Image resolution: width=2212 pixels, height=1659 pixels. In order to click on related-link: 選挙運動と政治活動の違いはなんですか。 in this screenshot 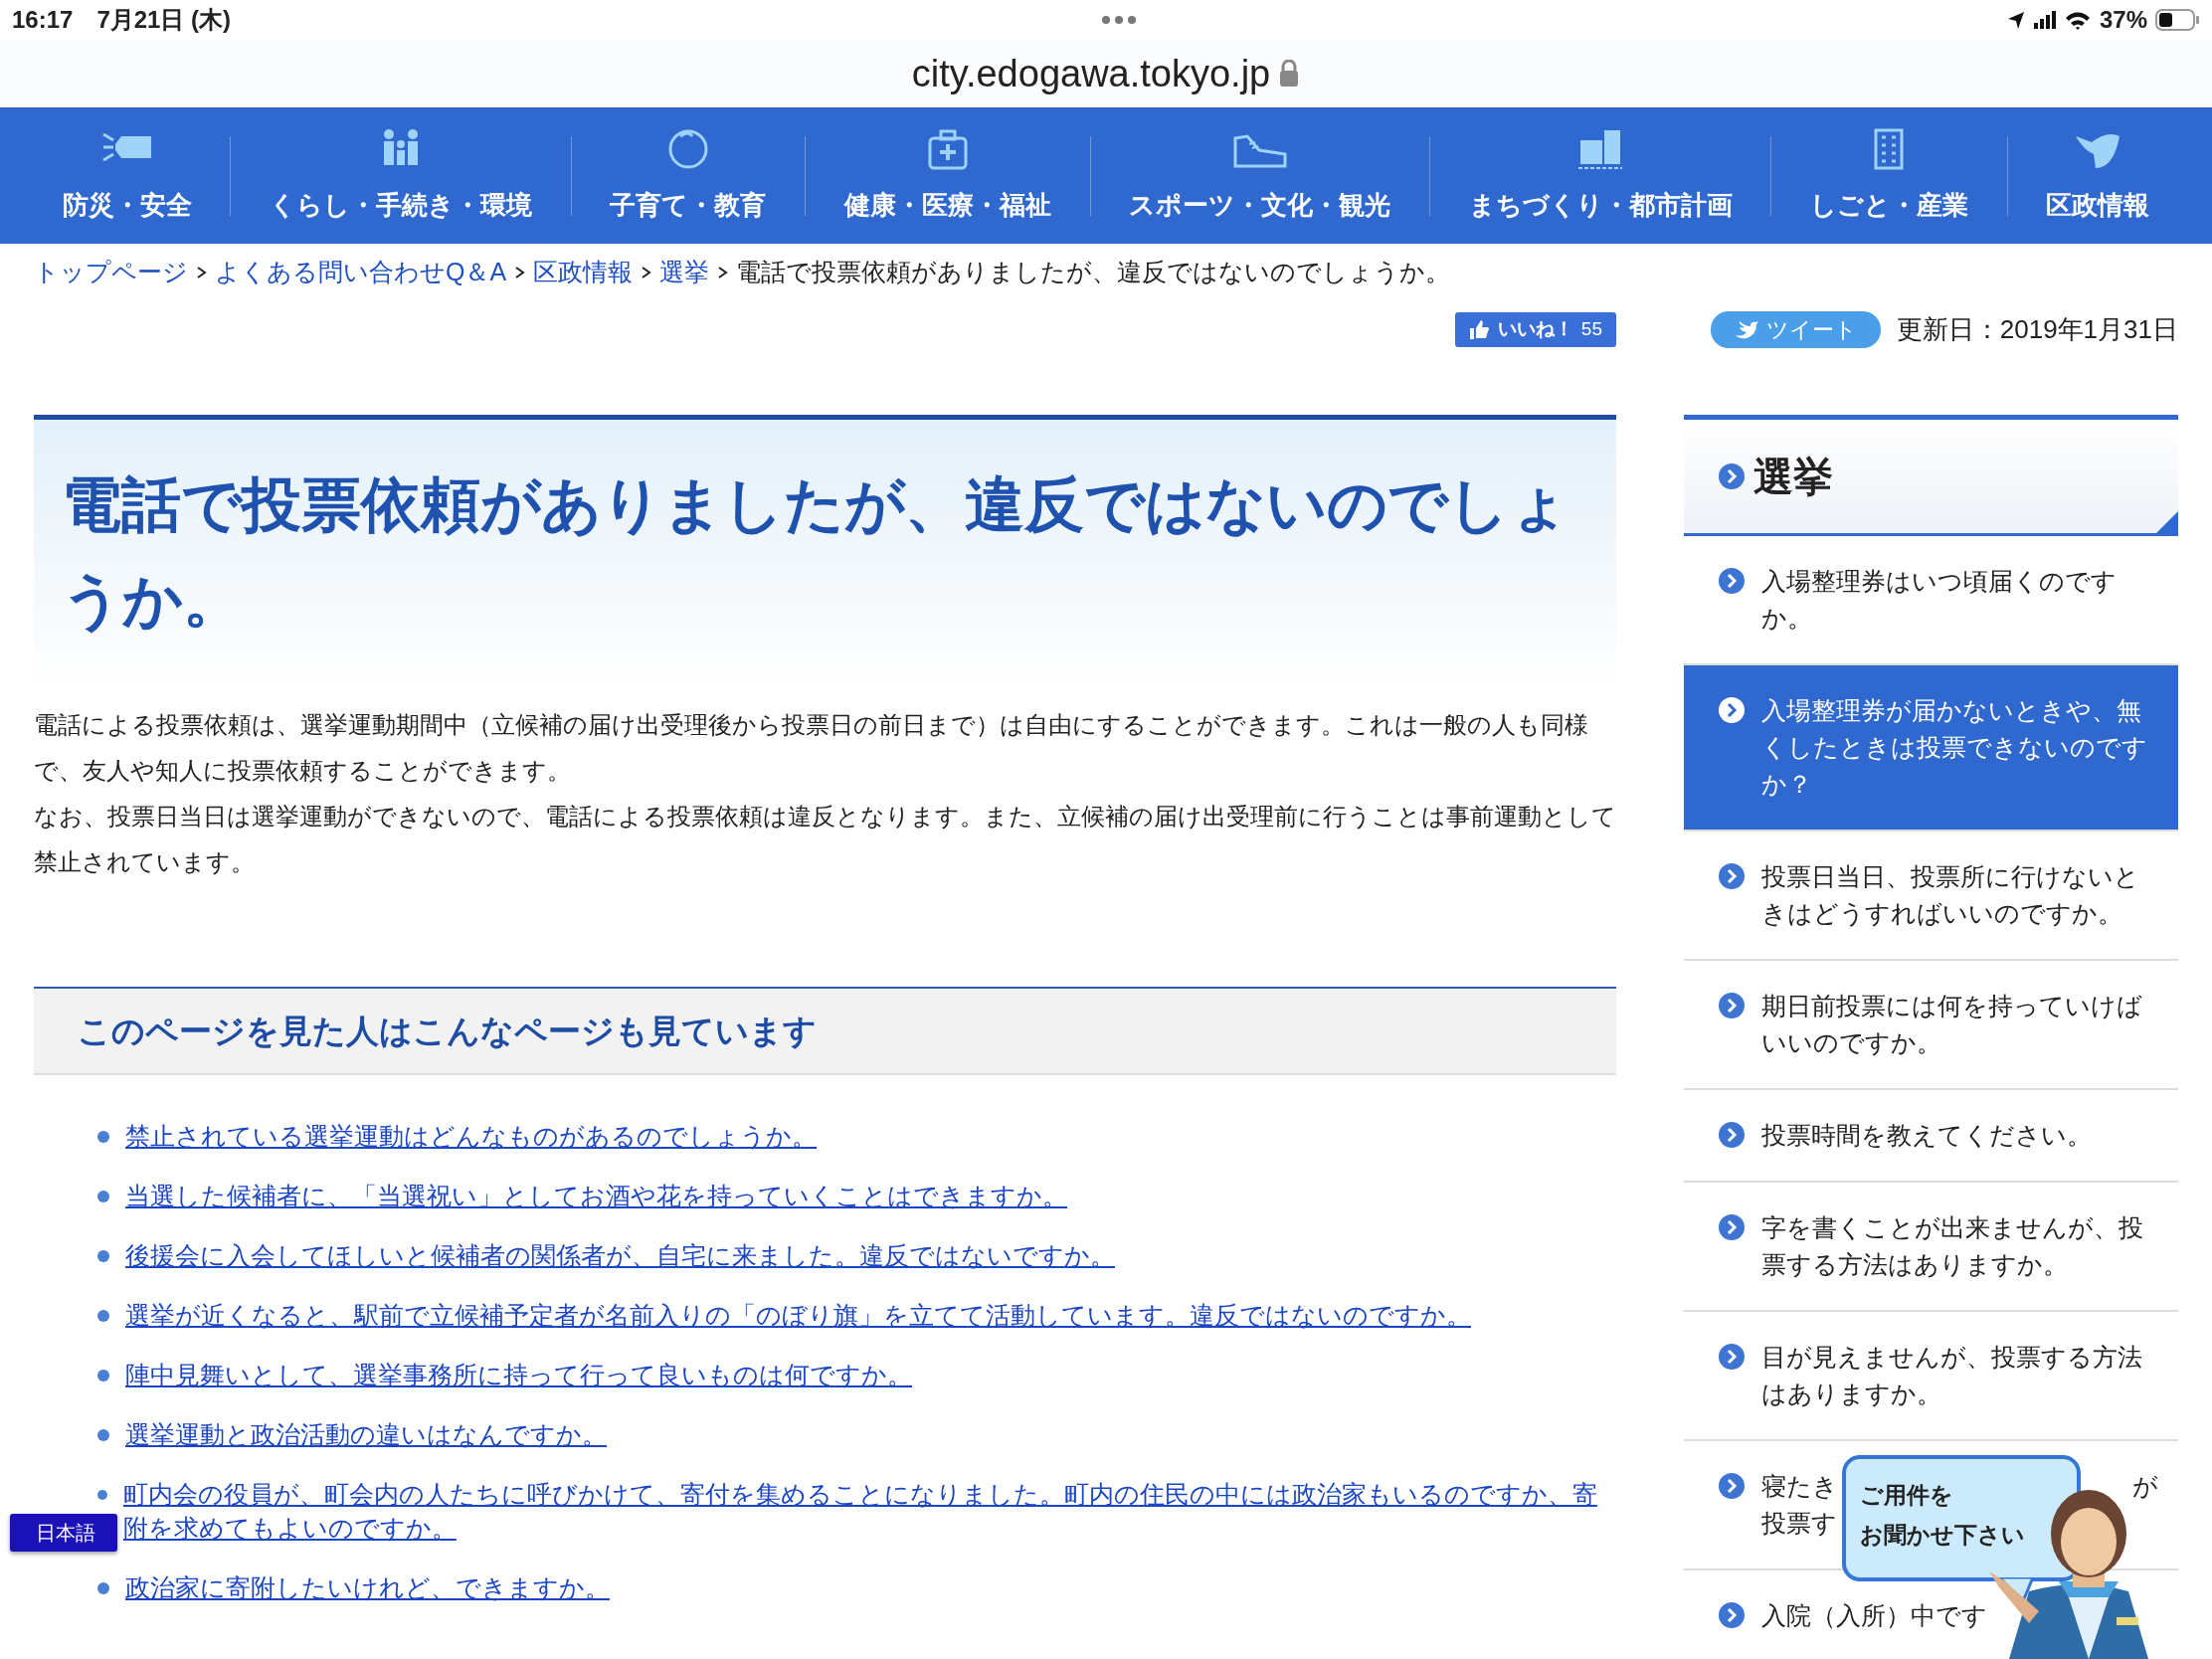, I will do `click(366, 1434)`.